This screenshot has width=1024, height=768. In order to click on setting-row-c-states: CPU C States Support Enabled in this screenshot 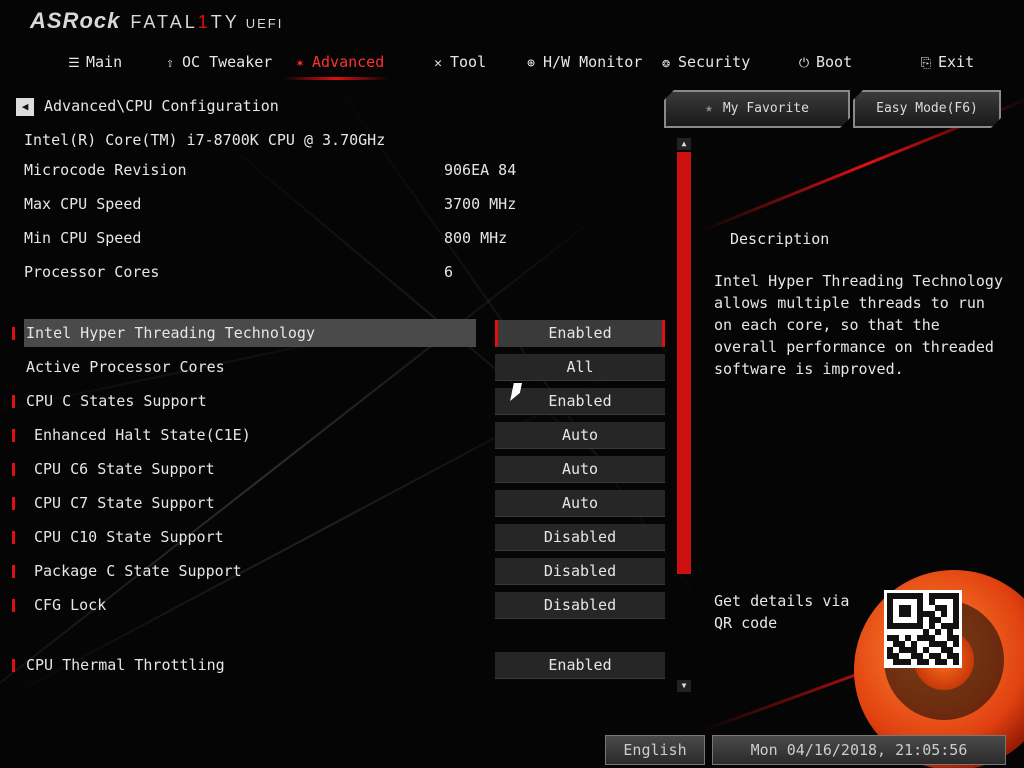, I will do `click(340, 401)`.